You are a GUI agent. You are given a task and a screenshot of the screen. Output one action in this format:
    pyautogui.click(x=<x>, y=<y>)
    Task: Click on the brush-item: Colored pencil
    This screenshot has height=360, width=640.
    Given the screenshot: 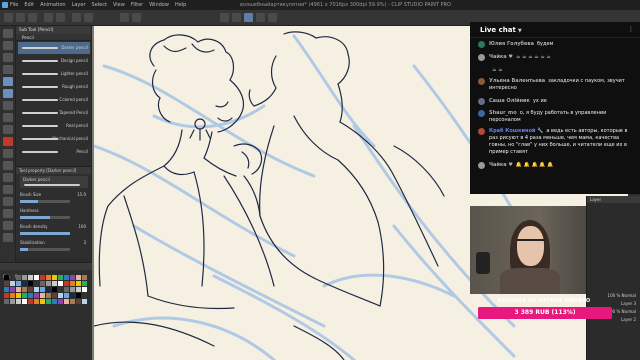 What is the action you would take?
    pyautogui.click(x=54, y=100)
    